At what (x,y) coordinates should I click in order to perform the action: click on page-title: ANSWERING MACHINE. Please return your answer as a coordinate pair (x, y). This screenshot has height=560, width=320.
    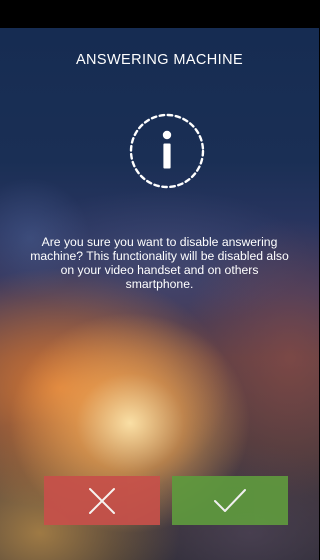
    Looking at the image, I should click on (159, 60).